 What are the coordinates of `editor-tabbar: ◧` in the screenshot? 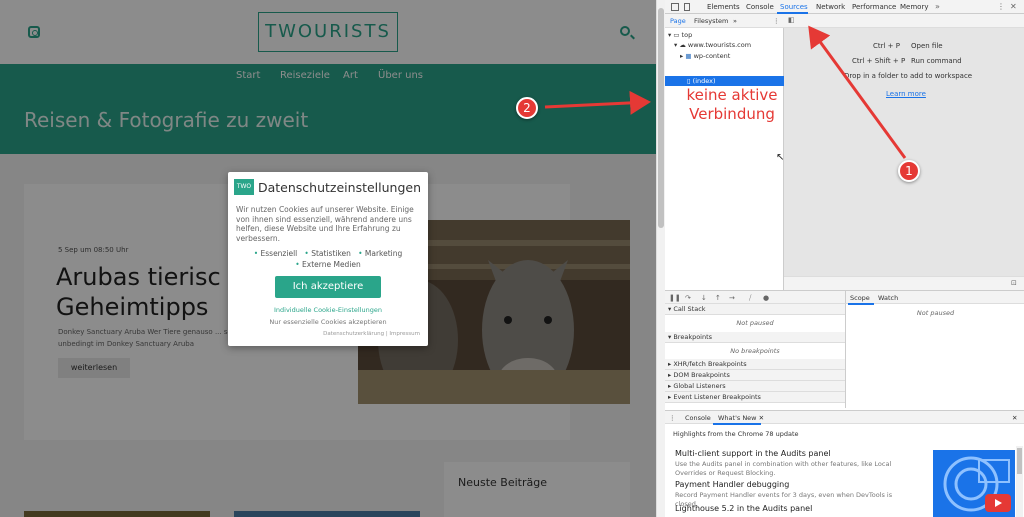 It's located at (904, 21).